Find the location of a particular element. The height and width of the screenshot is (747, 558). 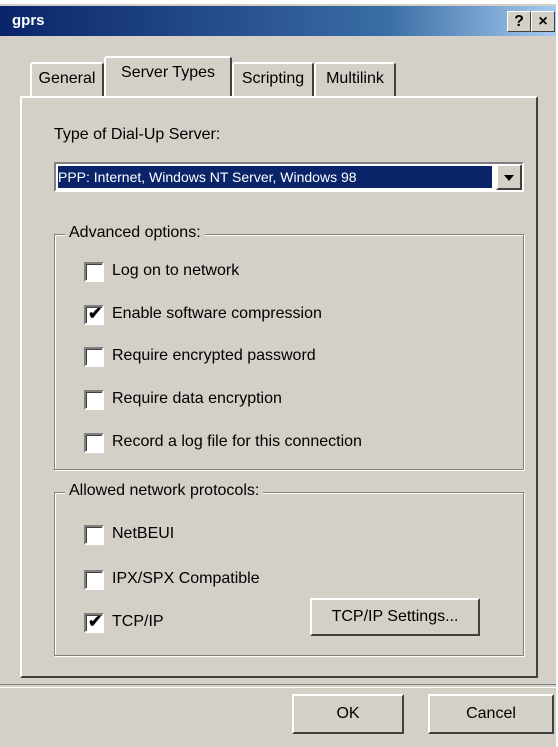

netbeui-label: NetBEUI is located at coordinates (143, 533).